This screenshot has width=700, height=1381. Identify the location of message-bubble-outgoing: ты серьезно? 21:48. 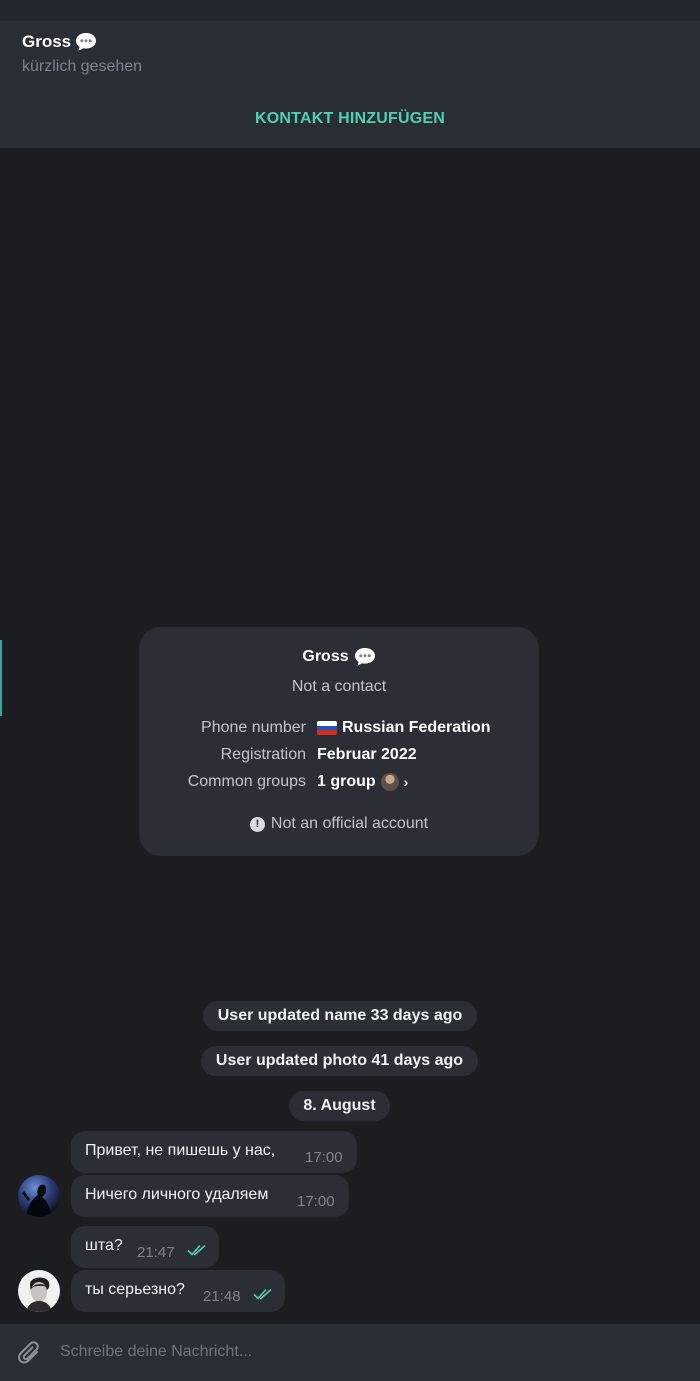
(178, 1291).